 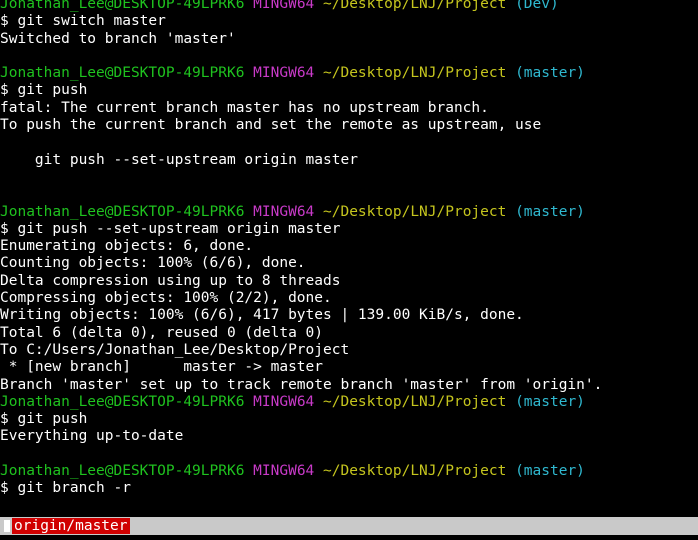 I want to click on highlighted-remote-branch: origin/master, so click(x=71, y=526).